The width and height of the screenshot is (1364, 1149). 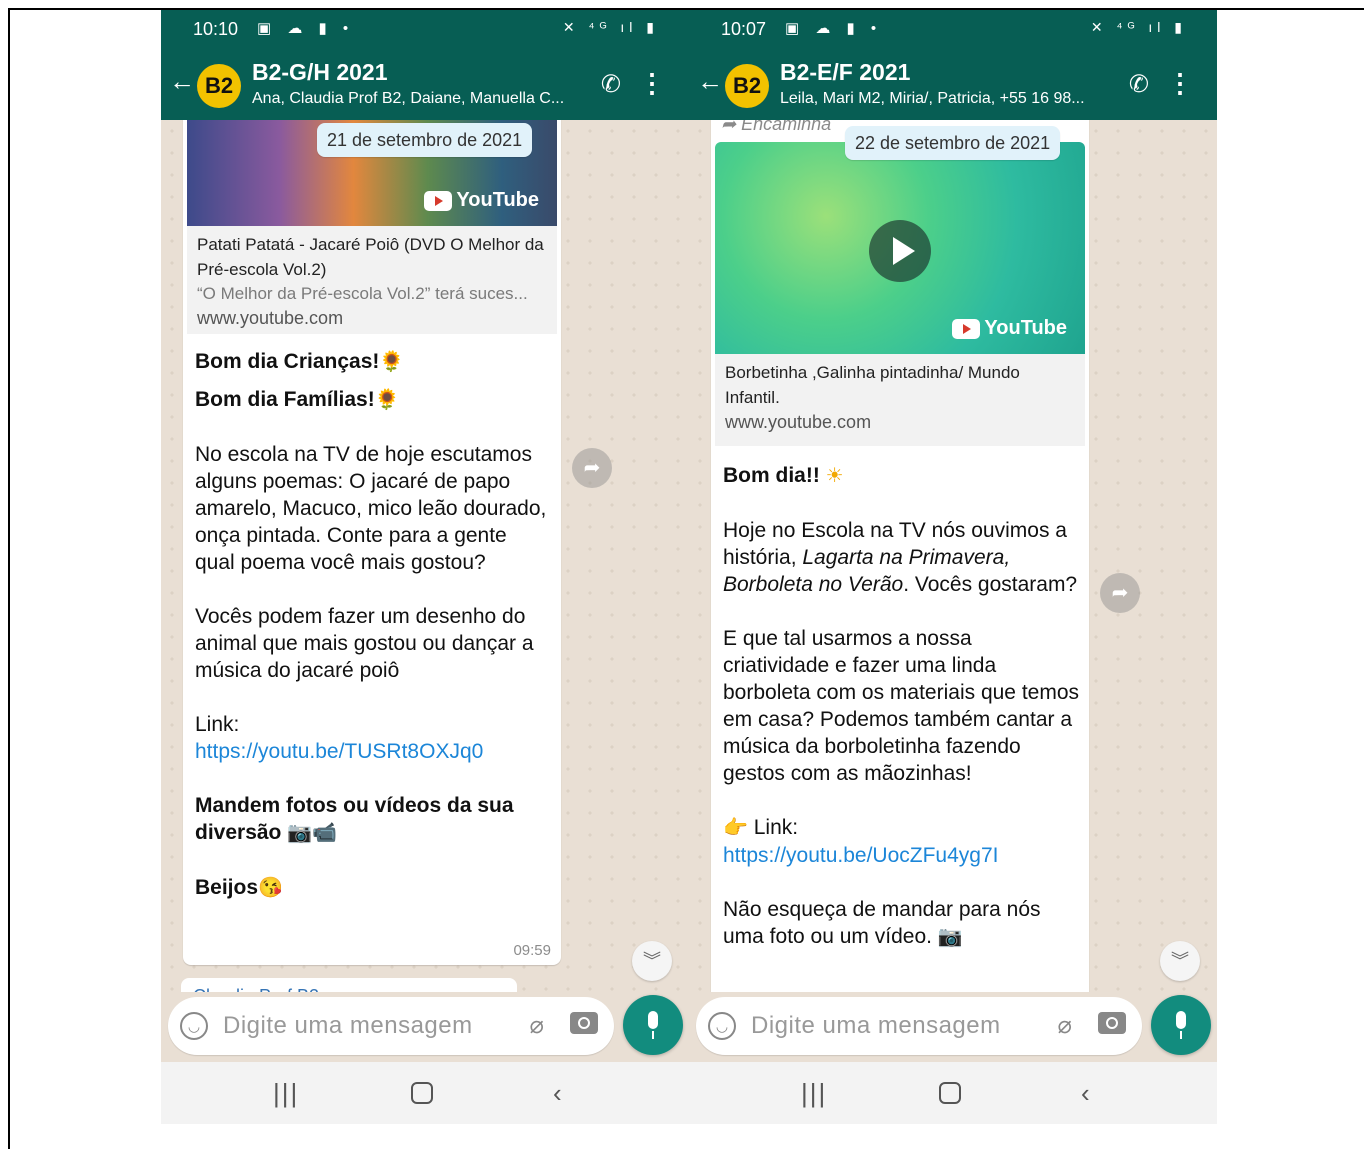 I want to click on next-message-sender: Claudia Prof B2, so click(x=349, y=985).